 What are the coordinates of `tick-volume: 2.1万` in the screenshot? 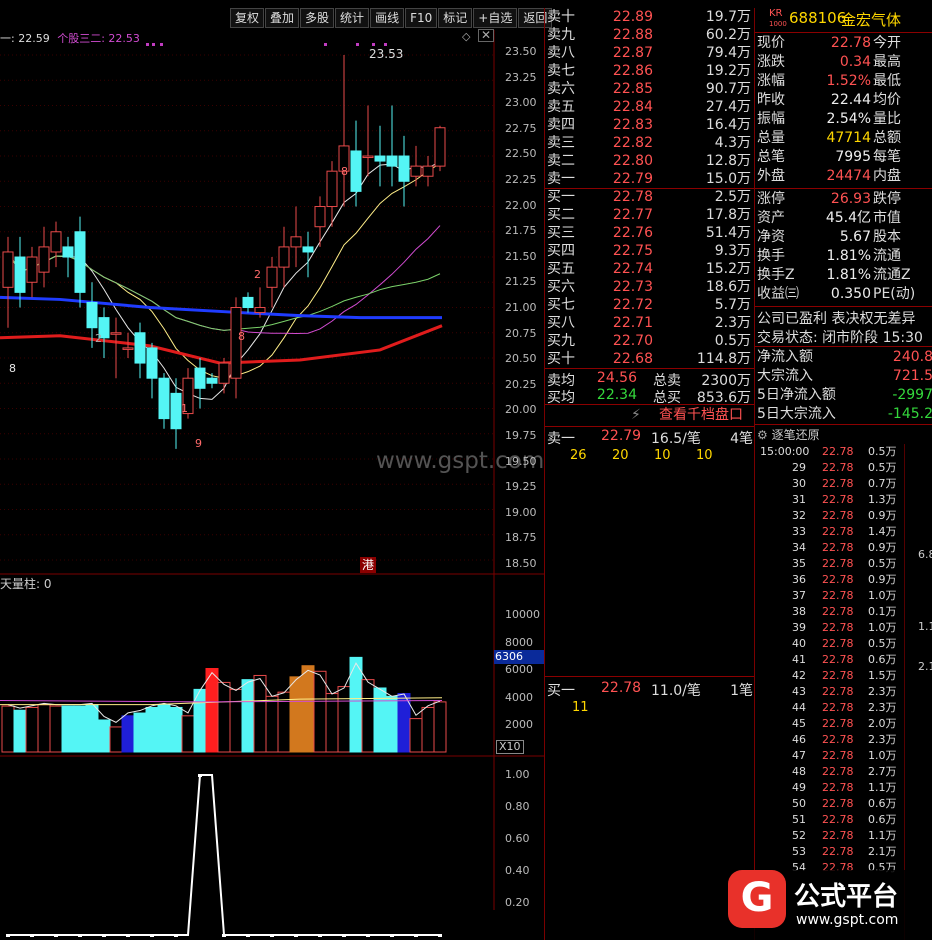 It's located at (882, 851).